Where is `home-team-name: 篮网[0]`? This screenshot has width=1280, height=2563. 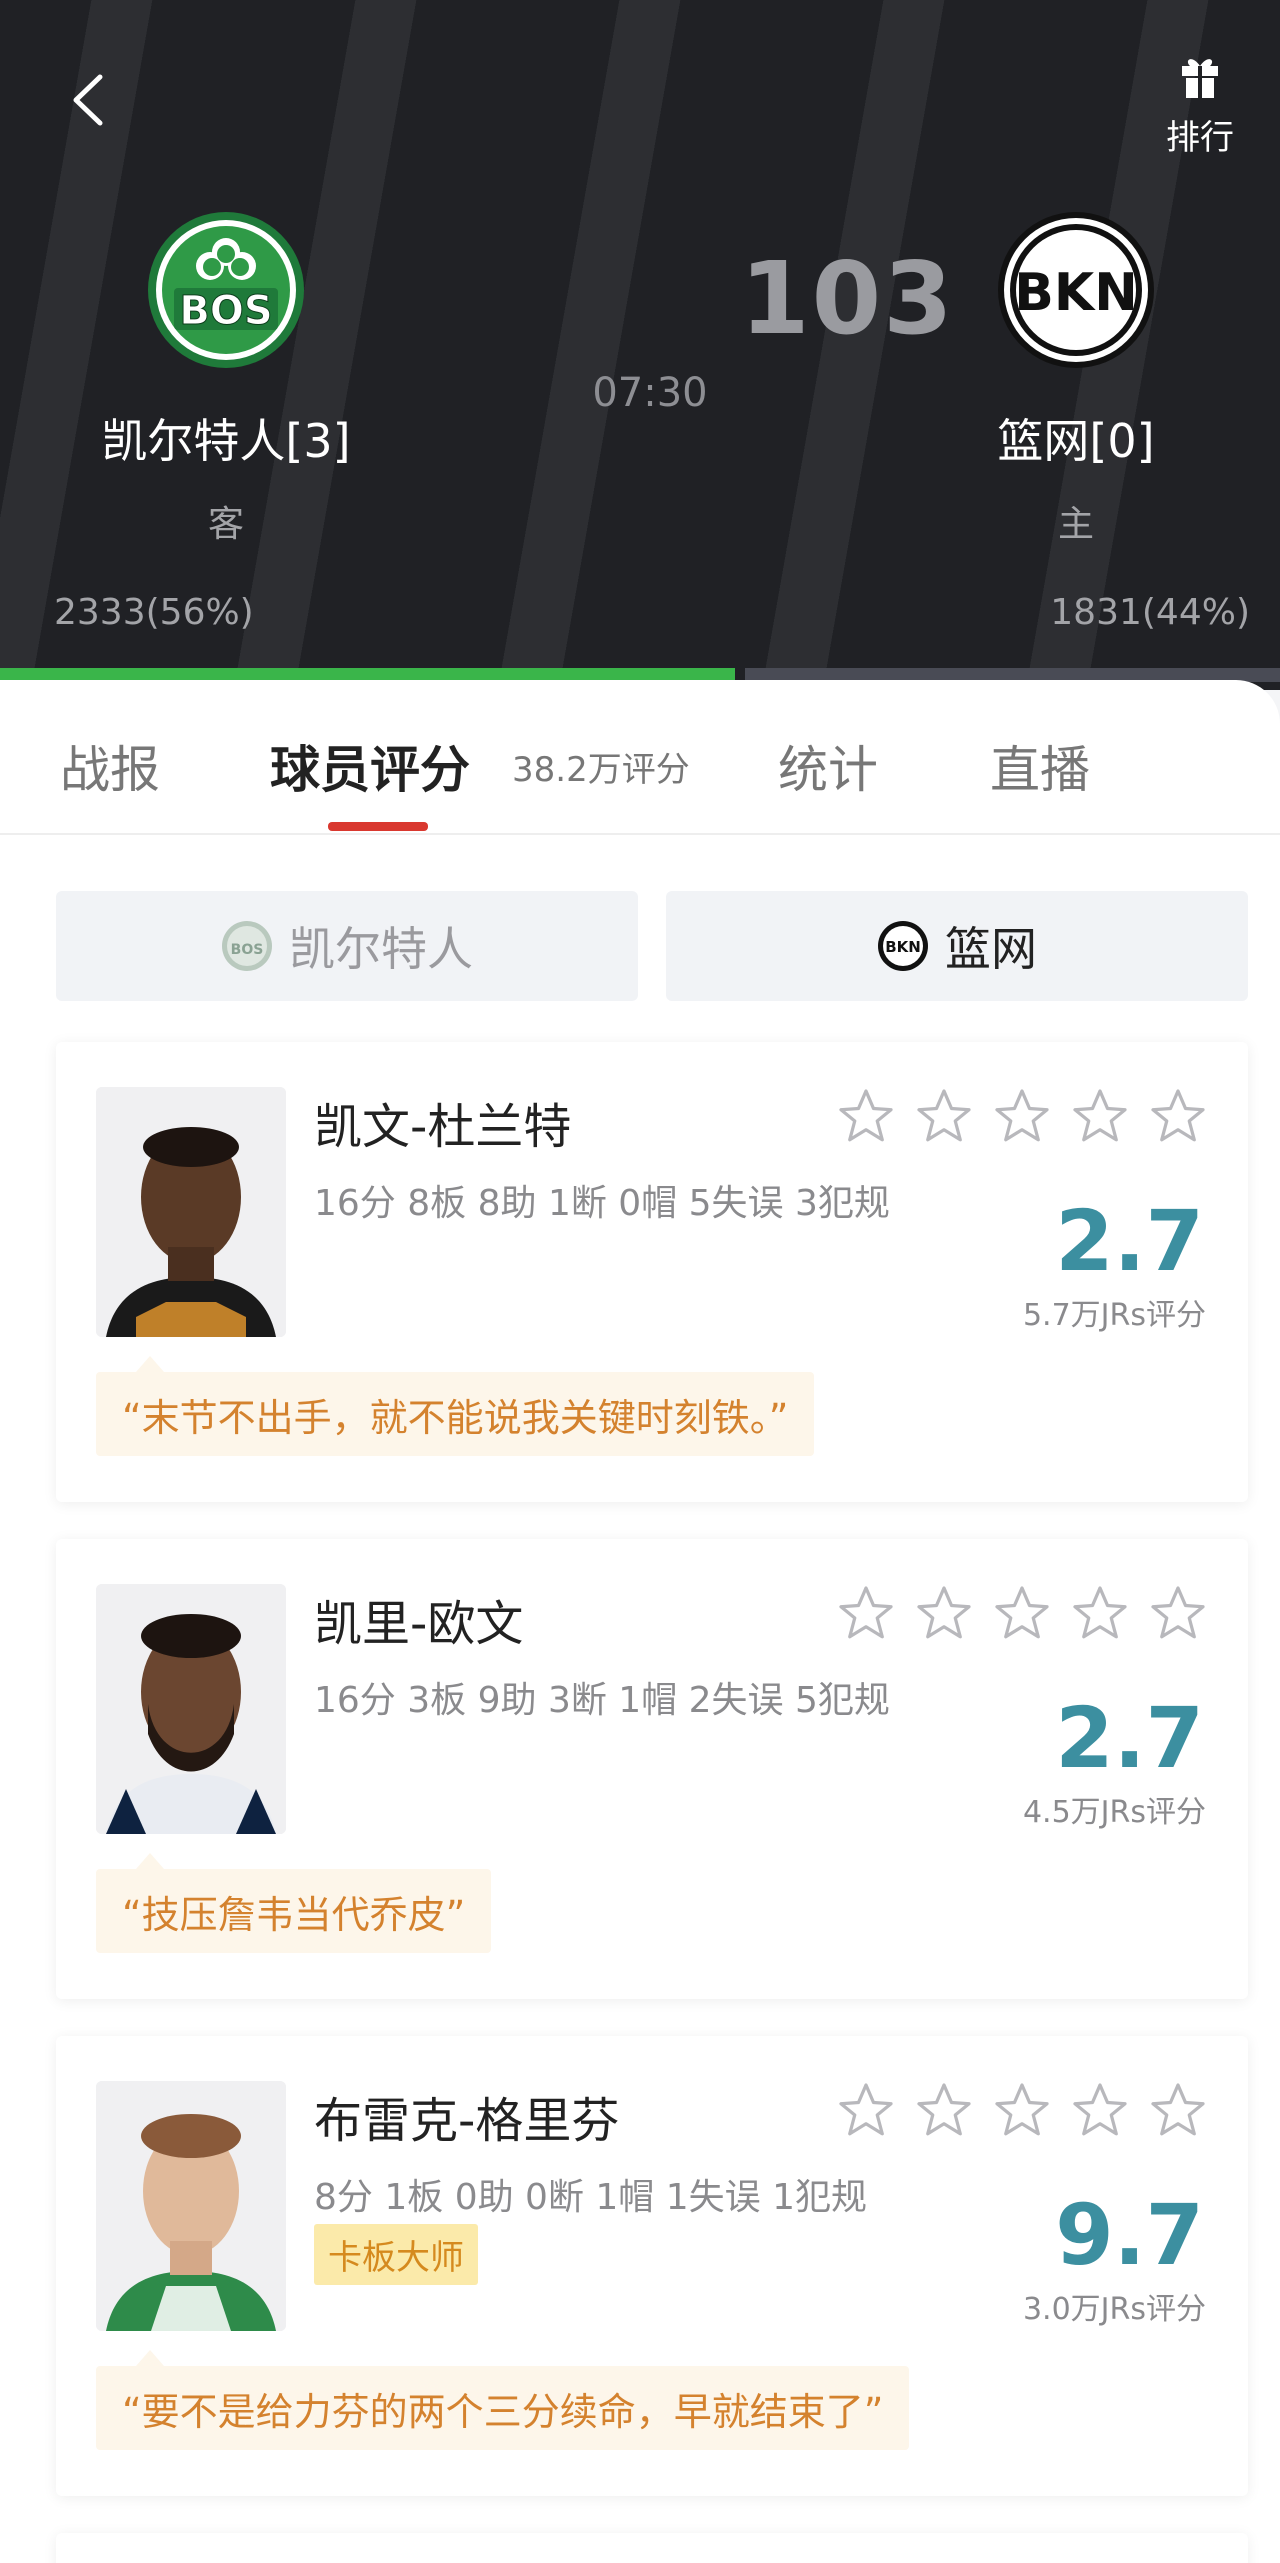 home-team-name: 篮网[0] is located at coordinates (1076, 441).